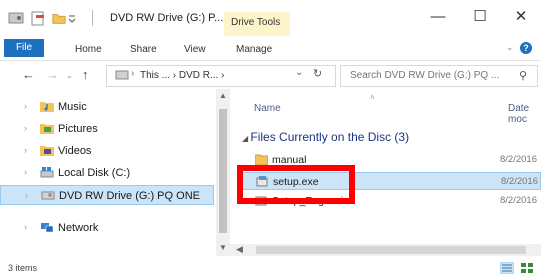 The height and width of the screenshot is (277, 541). Describe the element at coordinates (47, 172) in the screenshot. I see `local-disk-icon` at that location.